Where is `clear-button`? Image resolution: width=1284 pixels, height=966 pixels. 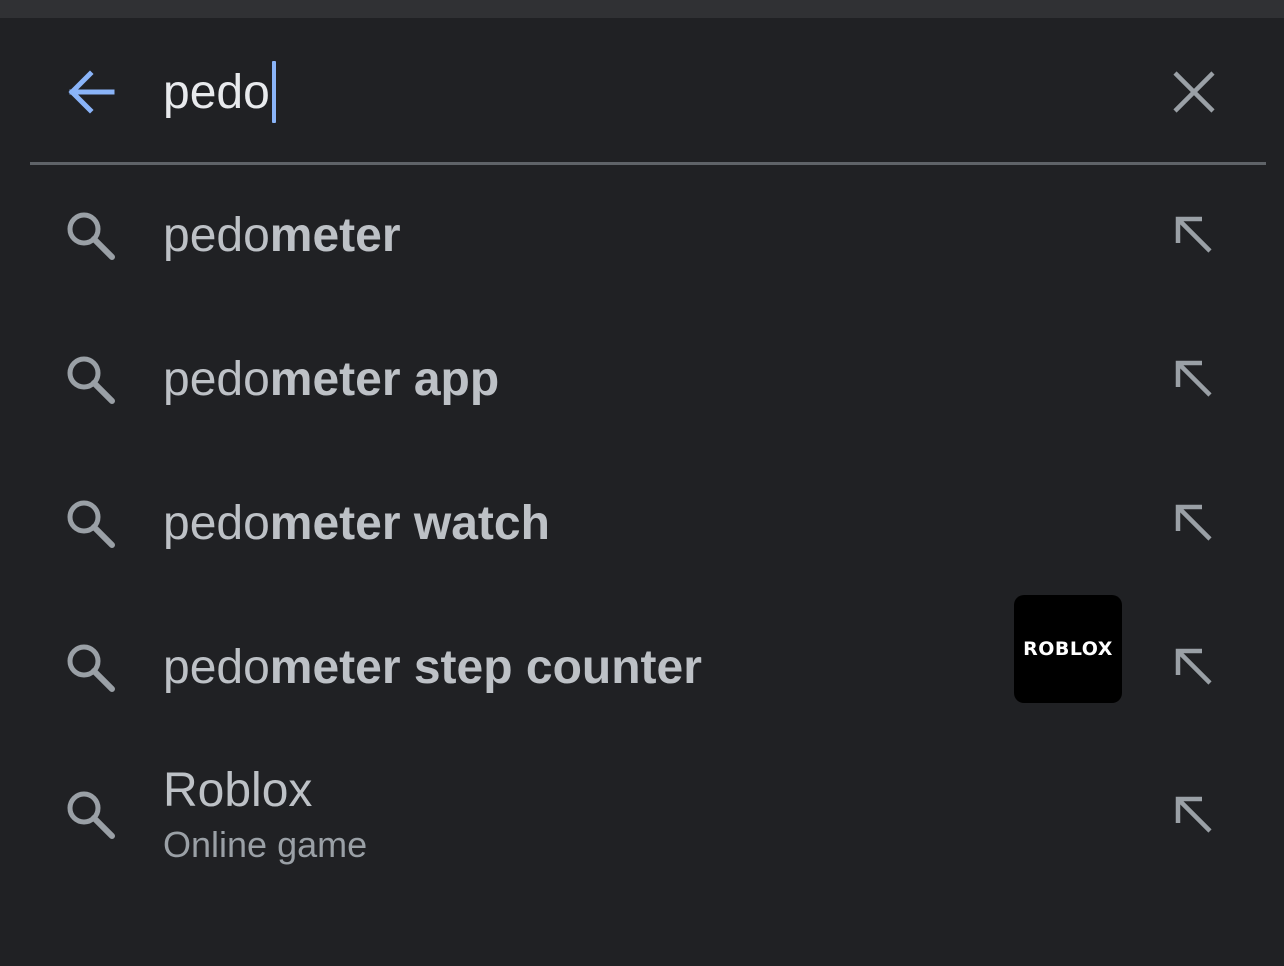
clear-button is located at coordinates (1194, 92).